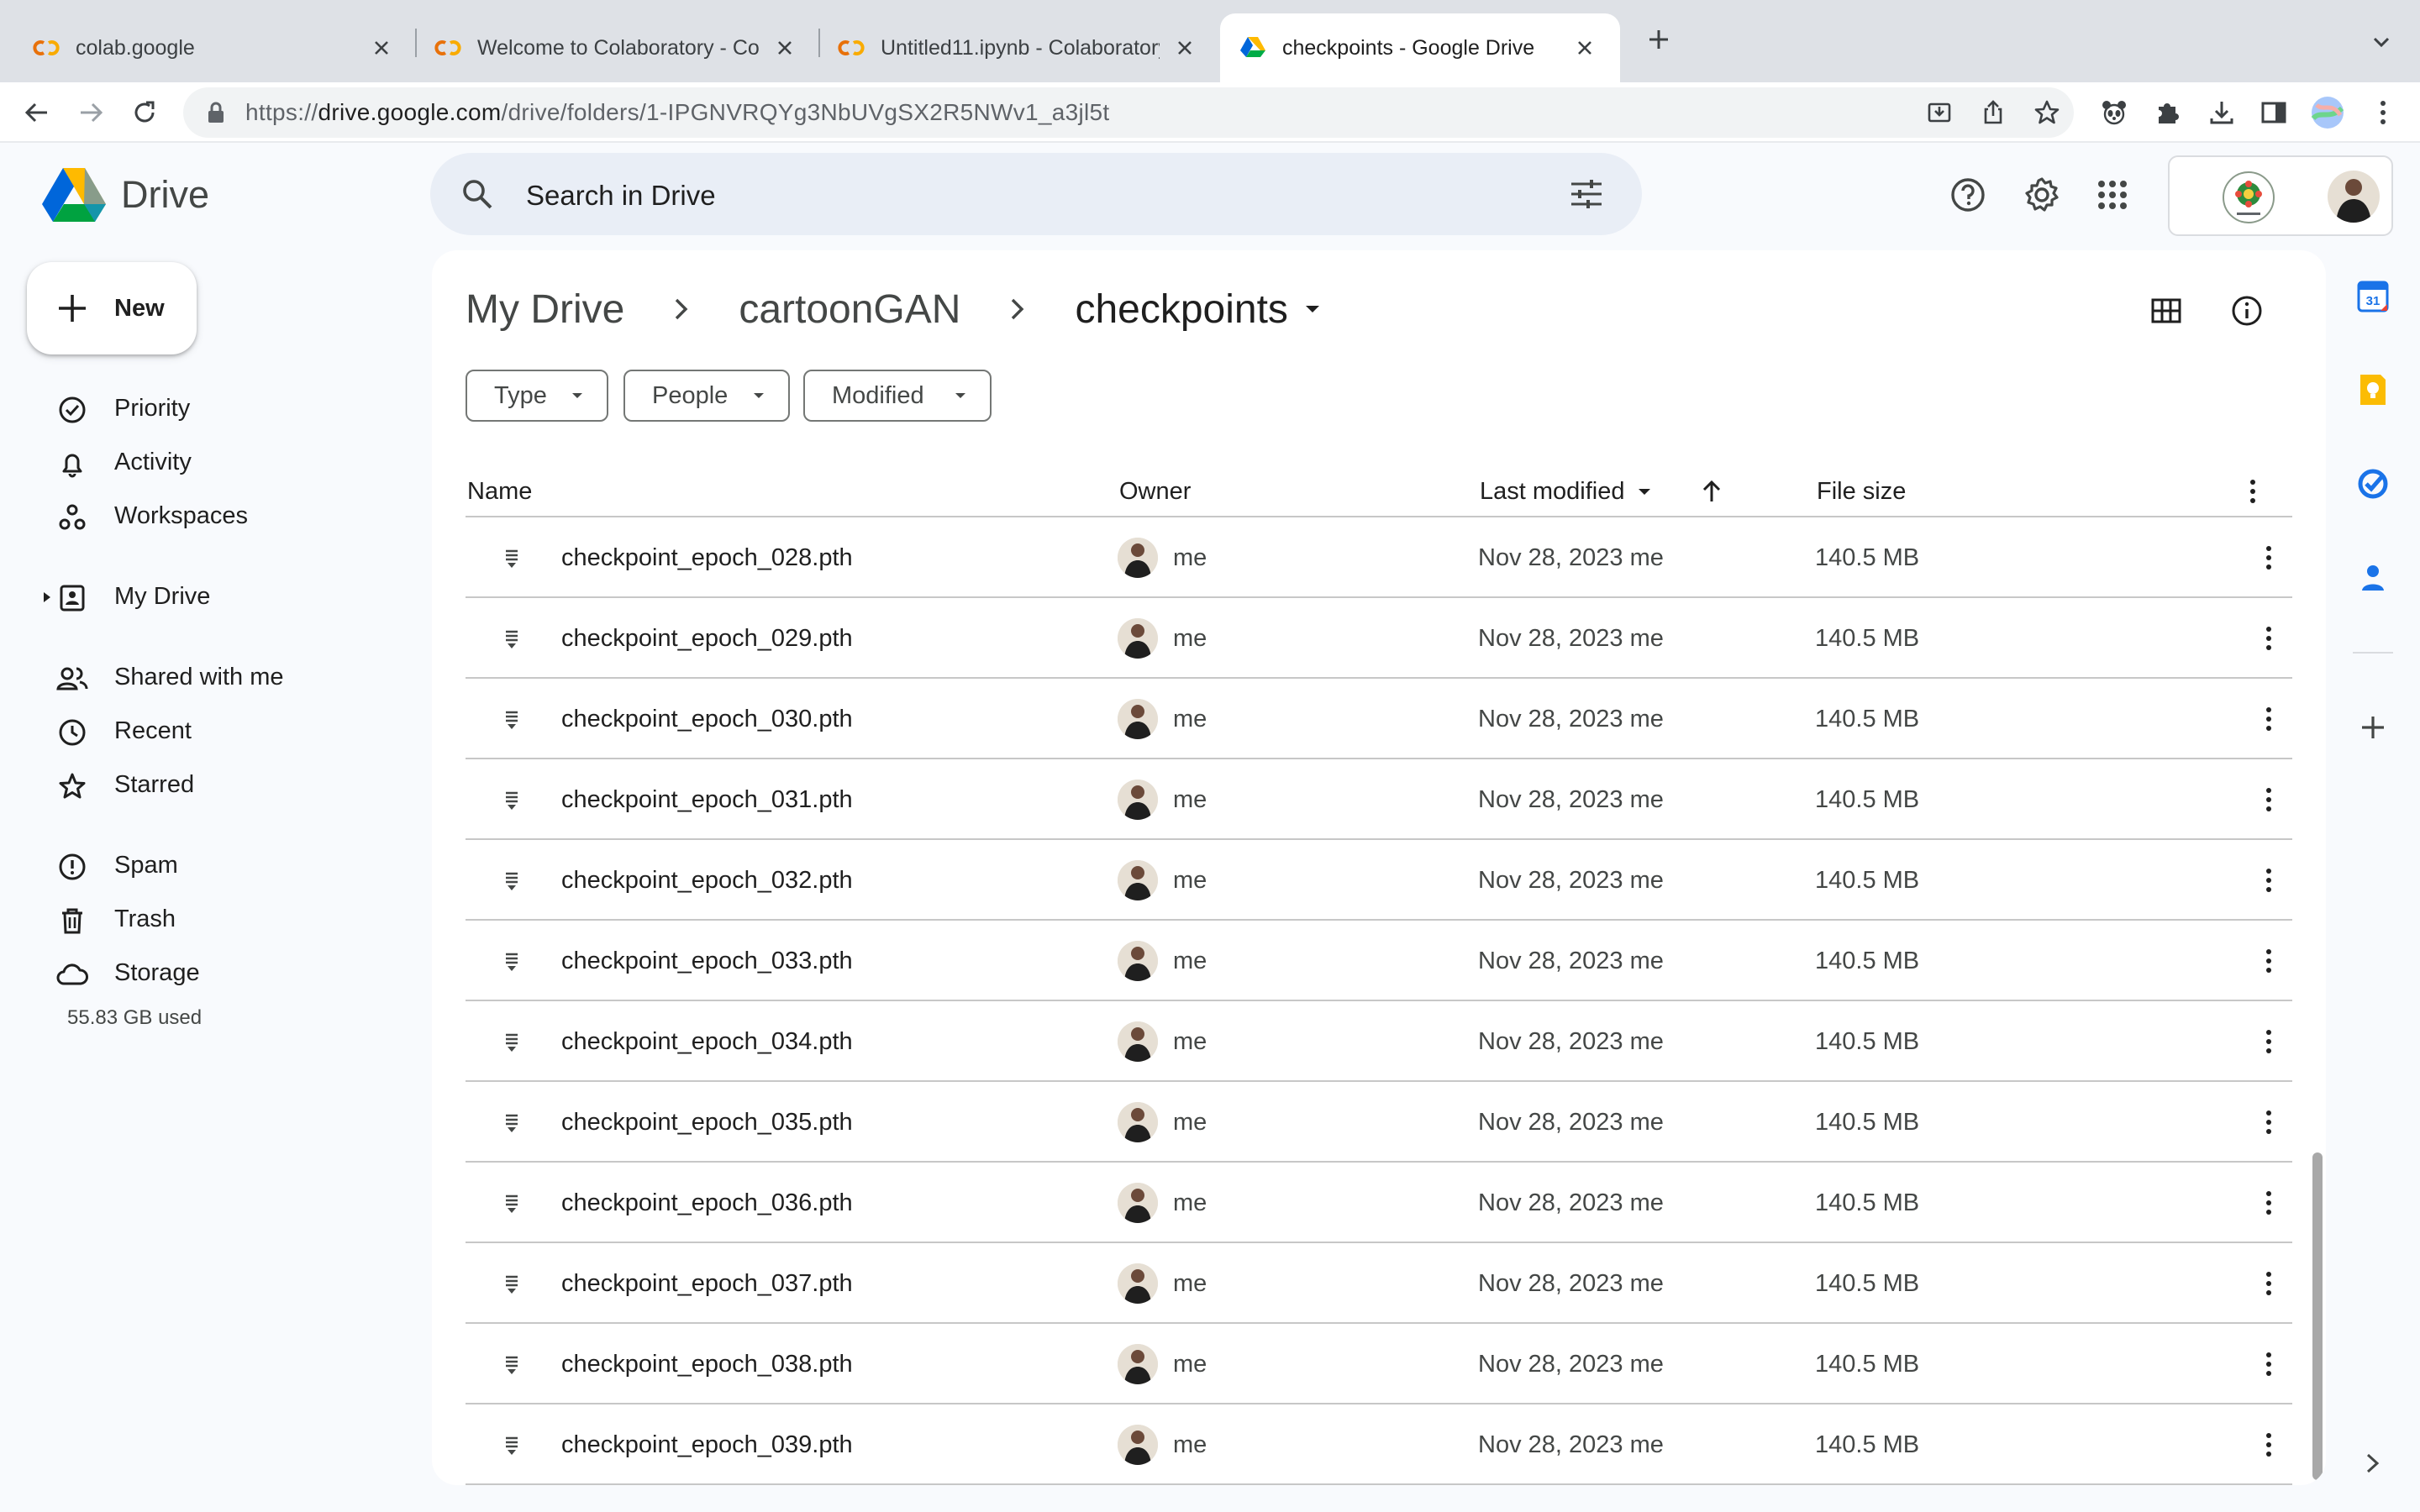  I want to click on sort-direction-button, so click(1711, 491).